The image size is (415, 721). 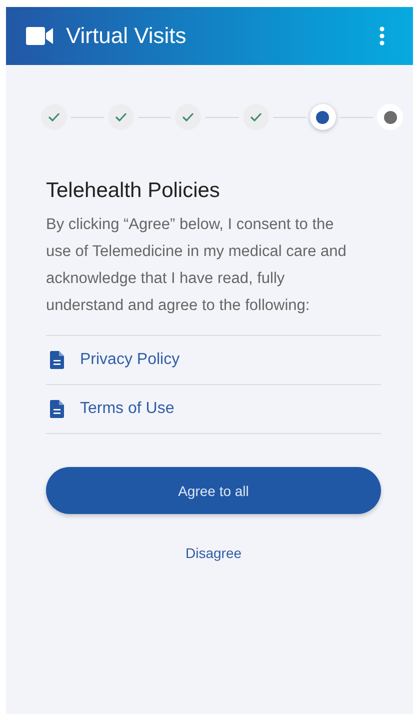 I want to click on agree-button: Agree to all, so click(x=213, y=490).